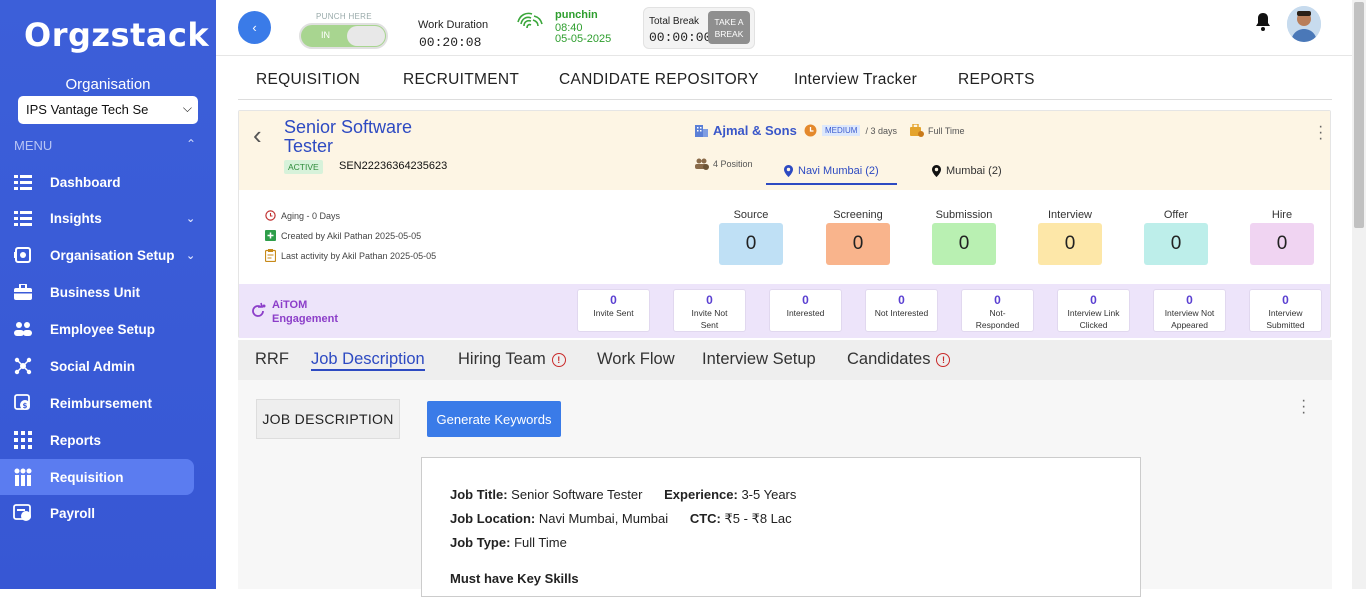 The width and height of the screenshot is (1366, 597). What do you see at coordinates (97, 403) in the screenshot?
I see `sidebar-item-reimbursement: $ Reimbursement` at bounding box center [97, 403].